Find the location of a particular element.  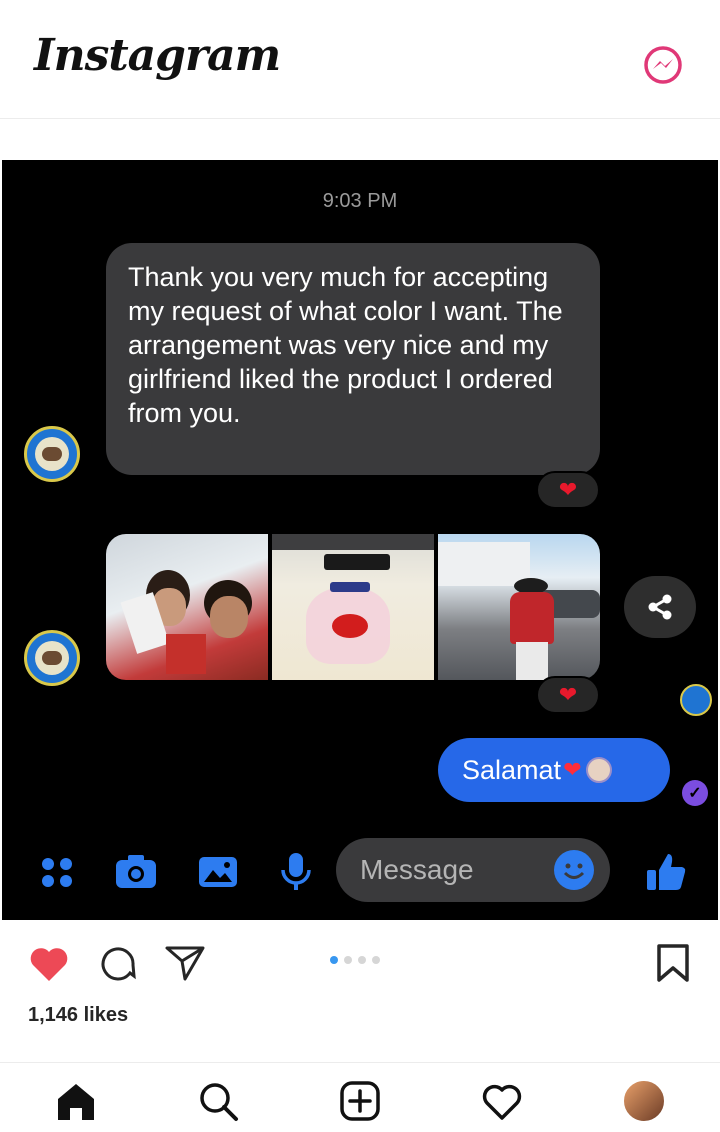

shared-photo-couple is located at coordinates (187, 607).